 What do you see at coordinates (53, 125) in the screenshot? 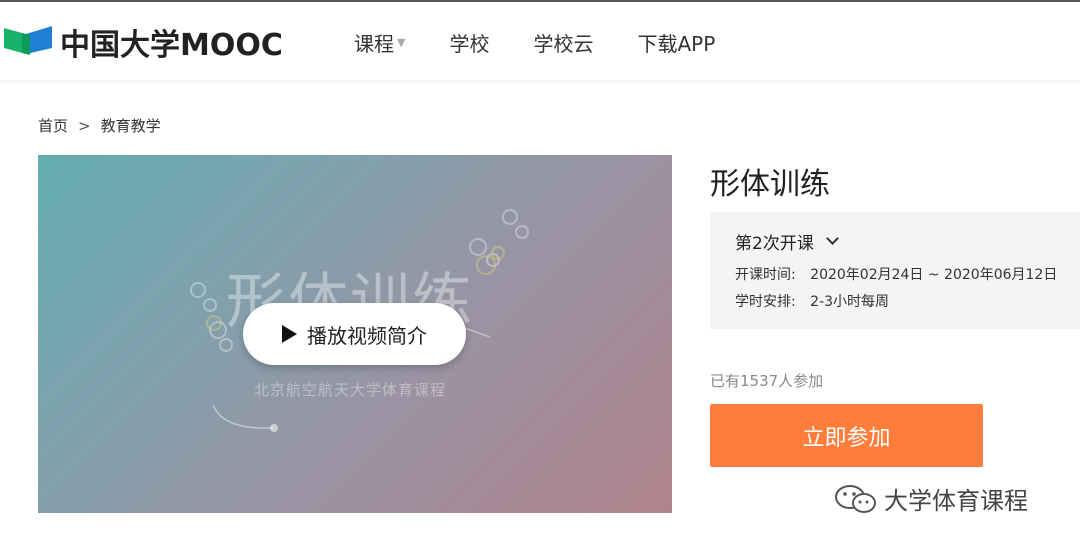
I see `breadcrumb-home-link: 首页` at bounding box center [53, 125].